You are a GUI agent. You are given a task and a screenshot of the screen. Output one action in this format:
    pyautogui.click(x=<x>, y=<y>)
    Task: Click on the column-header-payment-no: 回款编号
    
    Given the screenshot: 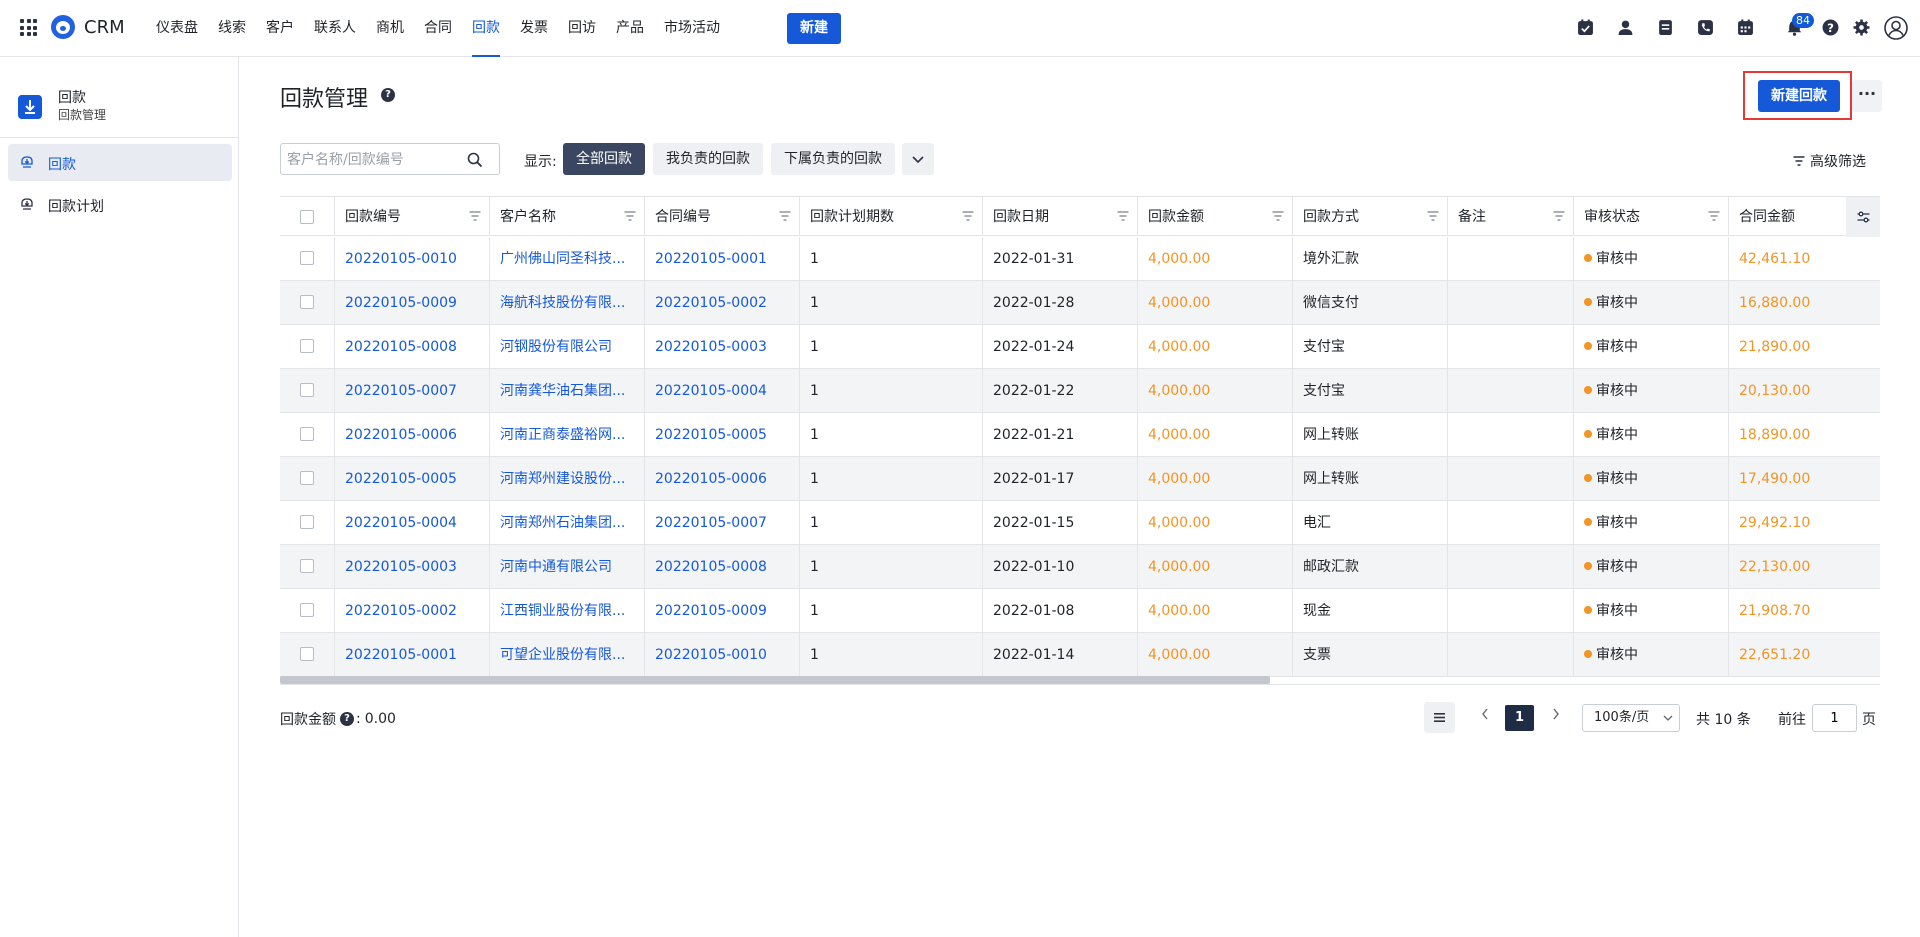 What is the action you would take?
    pyautogui.click(x=412, y=216)
    